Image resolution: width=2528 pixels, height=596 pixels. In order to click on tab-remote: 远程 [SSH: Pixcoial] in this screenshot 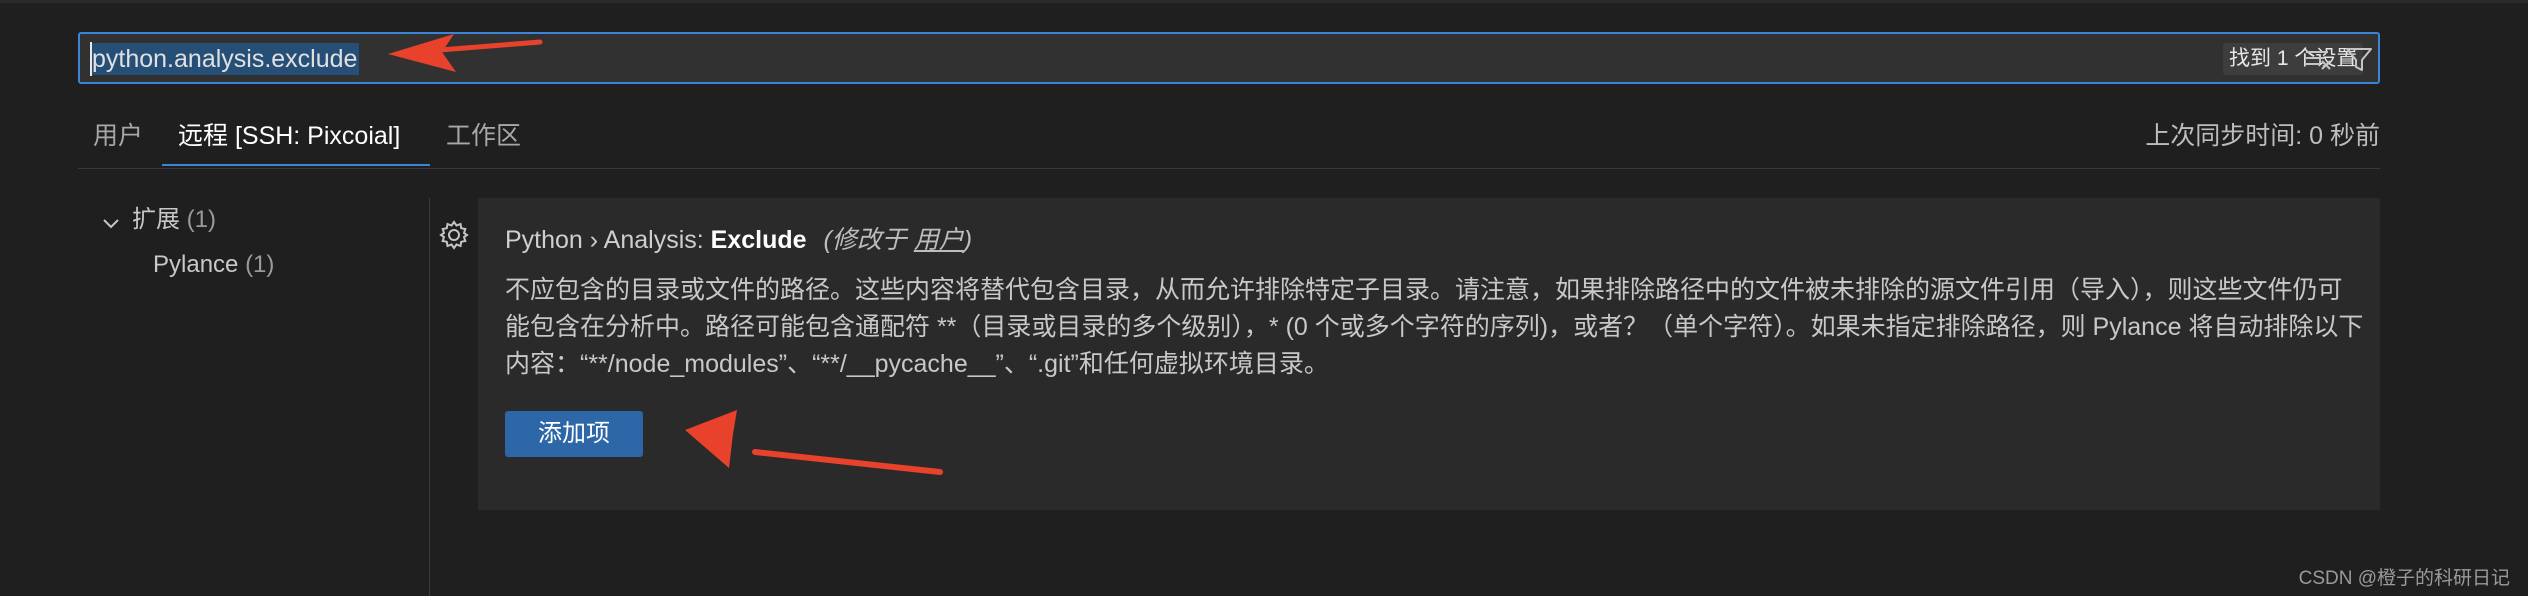, I will do `click(296, 141)`.